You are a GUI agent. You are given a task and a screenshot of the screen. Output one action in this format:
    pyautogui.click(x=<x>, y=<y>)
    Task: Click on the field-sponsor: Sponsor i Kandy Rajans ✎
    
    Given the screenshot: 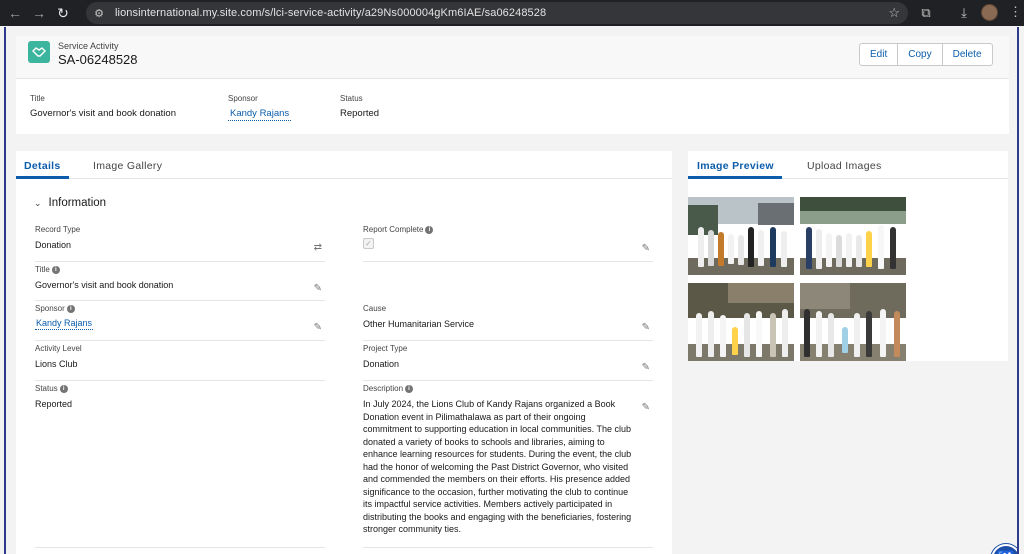 What is the action you would take?
    pyautogui.click(x=180, y=322)
    